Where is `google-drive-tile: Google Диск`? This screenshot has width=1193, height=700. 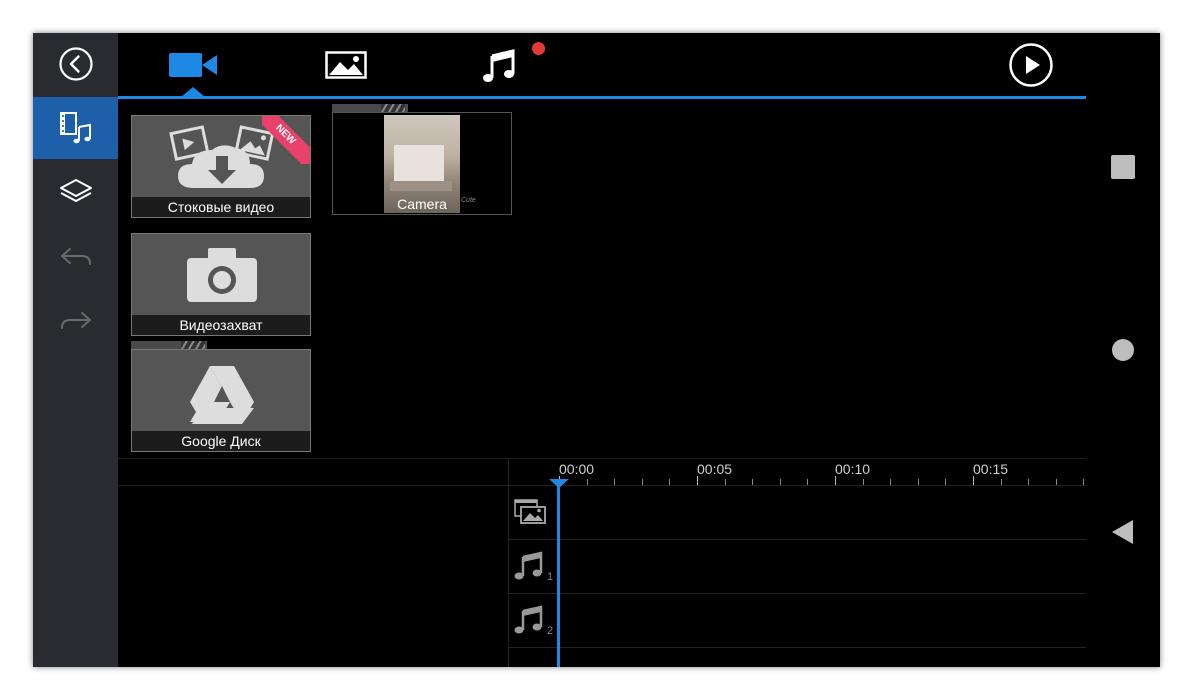
google-drive-tile: Google Диск is located at coordinates (221, 400).